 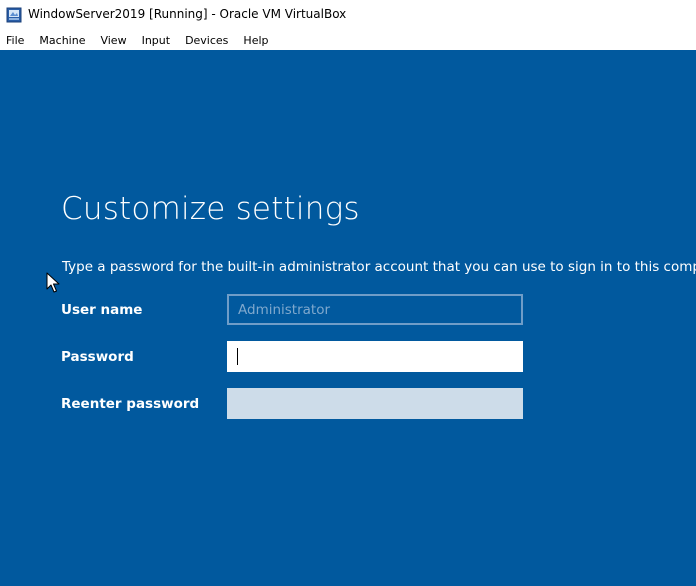 I want to click on username-label: User name, so click(x=102, y=310).